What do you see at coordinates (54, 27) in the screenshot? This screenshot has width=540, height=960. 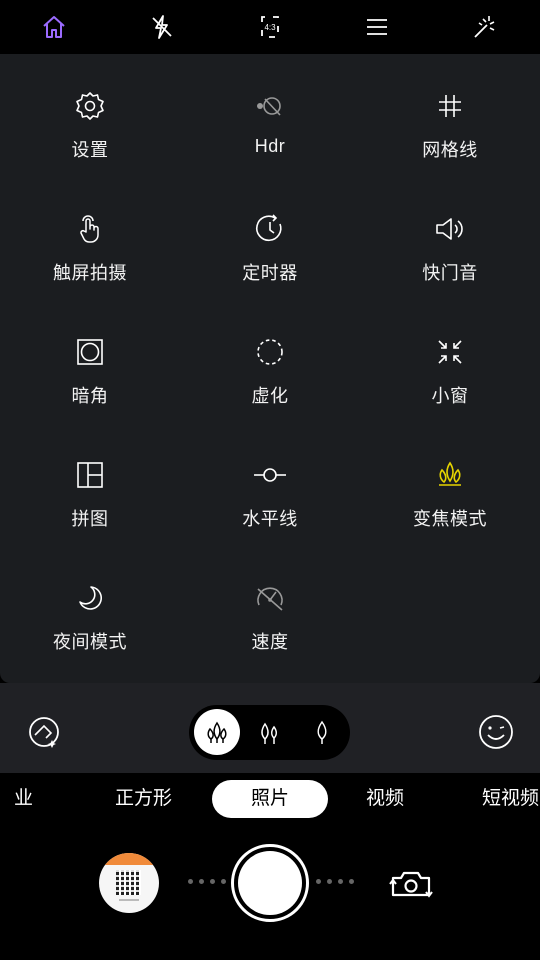 I see `home-icon` at bounding box center [54, 27].